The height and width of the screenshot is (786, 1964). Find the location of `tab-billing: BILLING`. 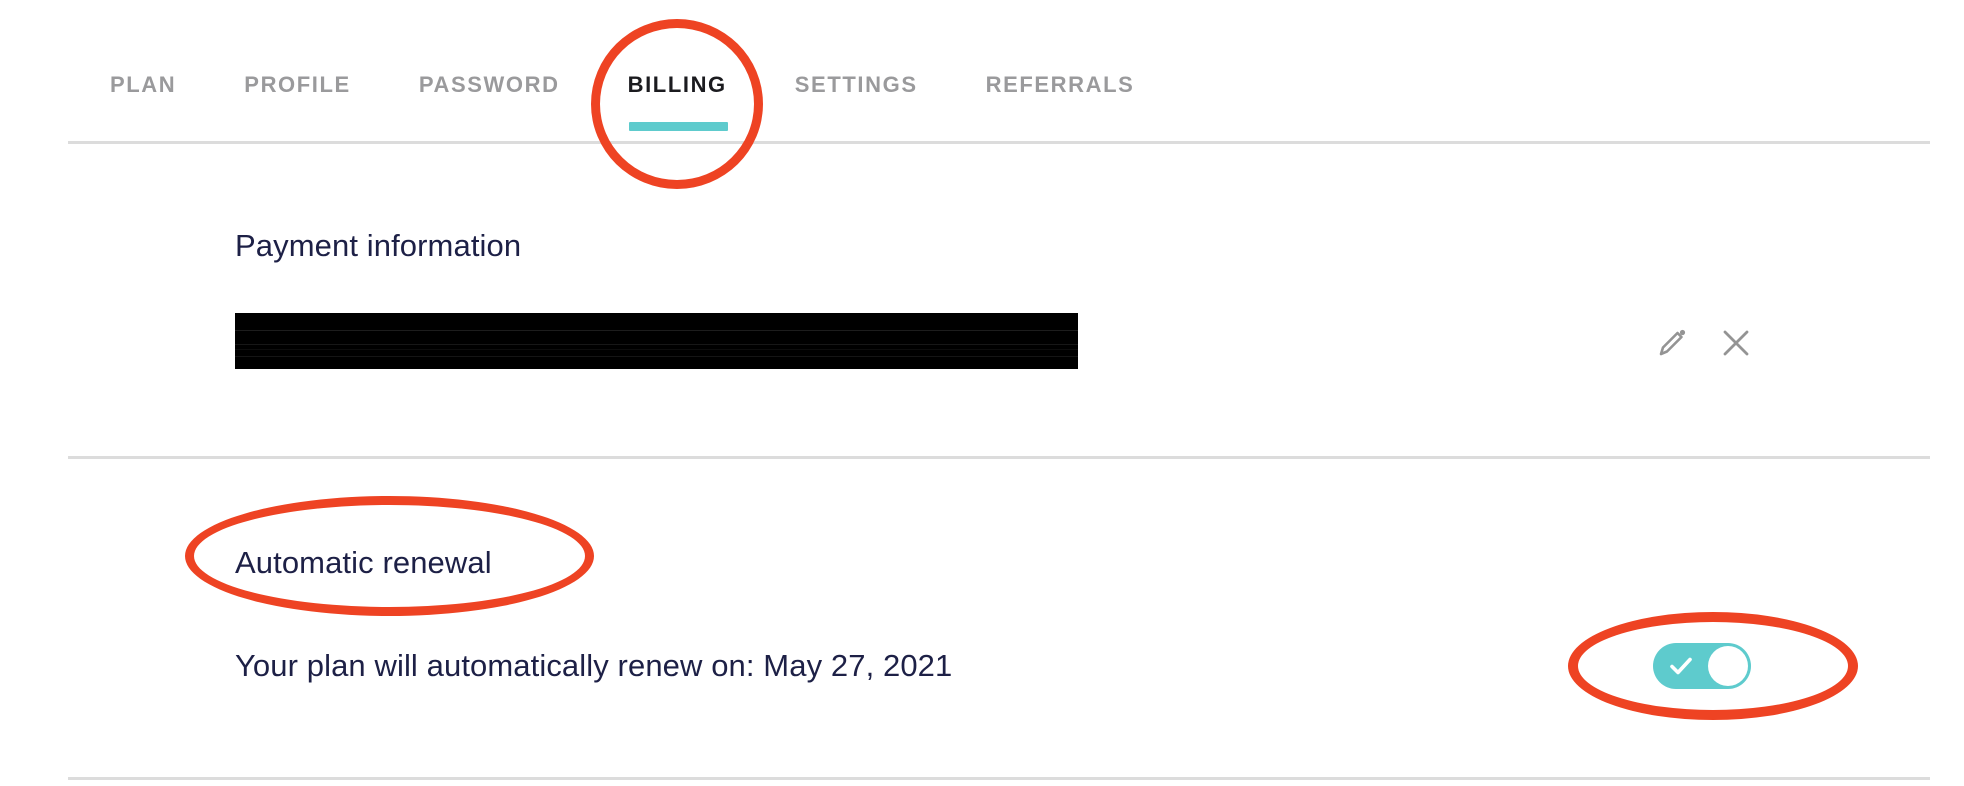

tab-billing: BILLING is located at coordinates (677, 101).